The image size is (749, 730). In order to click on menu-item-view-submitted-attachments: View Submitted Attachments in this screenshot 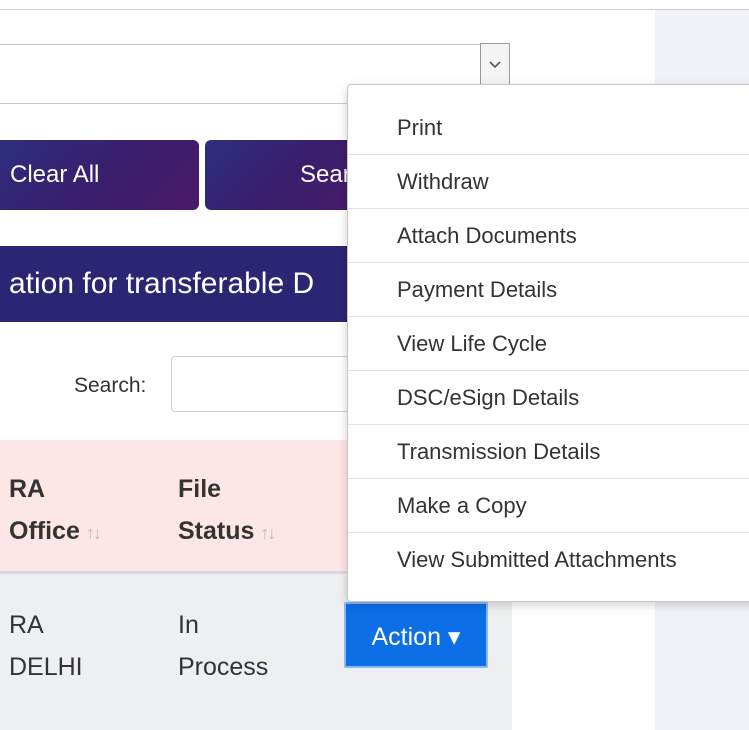, I will do `click(548, 560)`.